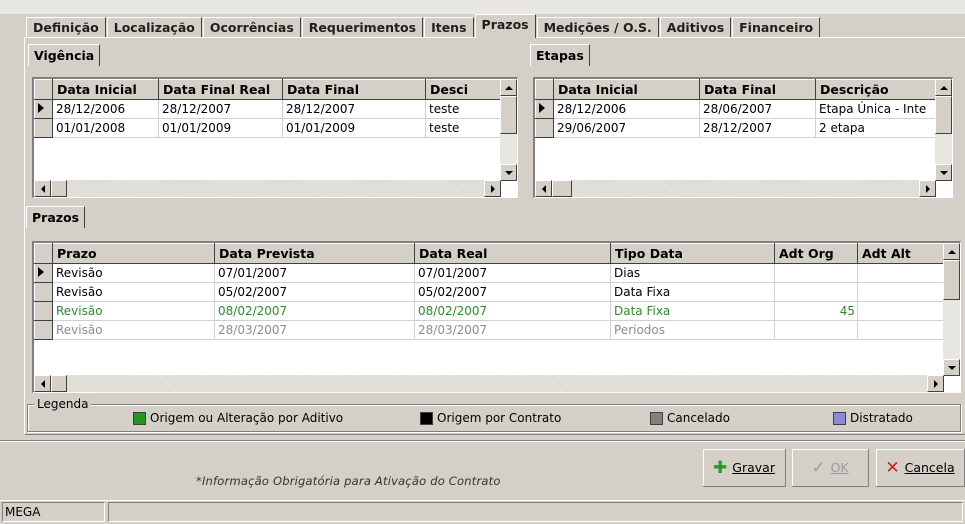 This screenshot has width=965, height=524. I want to click on tab-definicao: Definição, so click(66, 27).